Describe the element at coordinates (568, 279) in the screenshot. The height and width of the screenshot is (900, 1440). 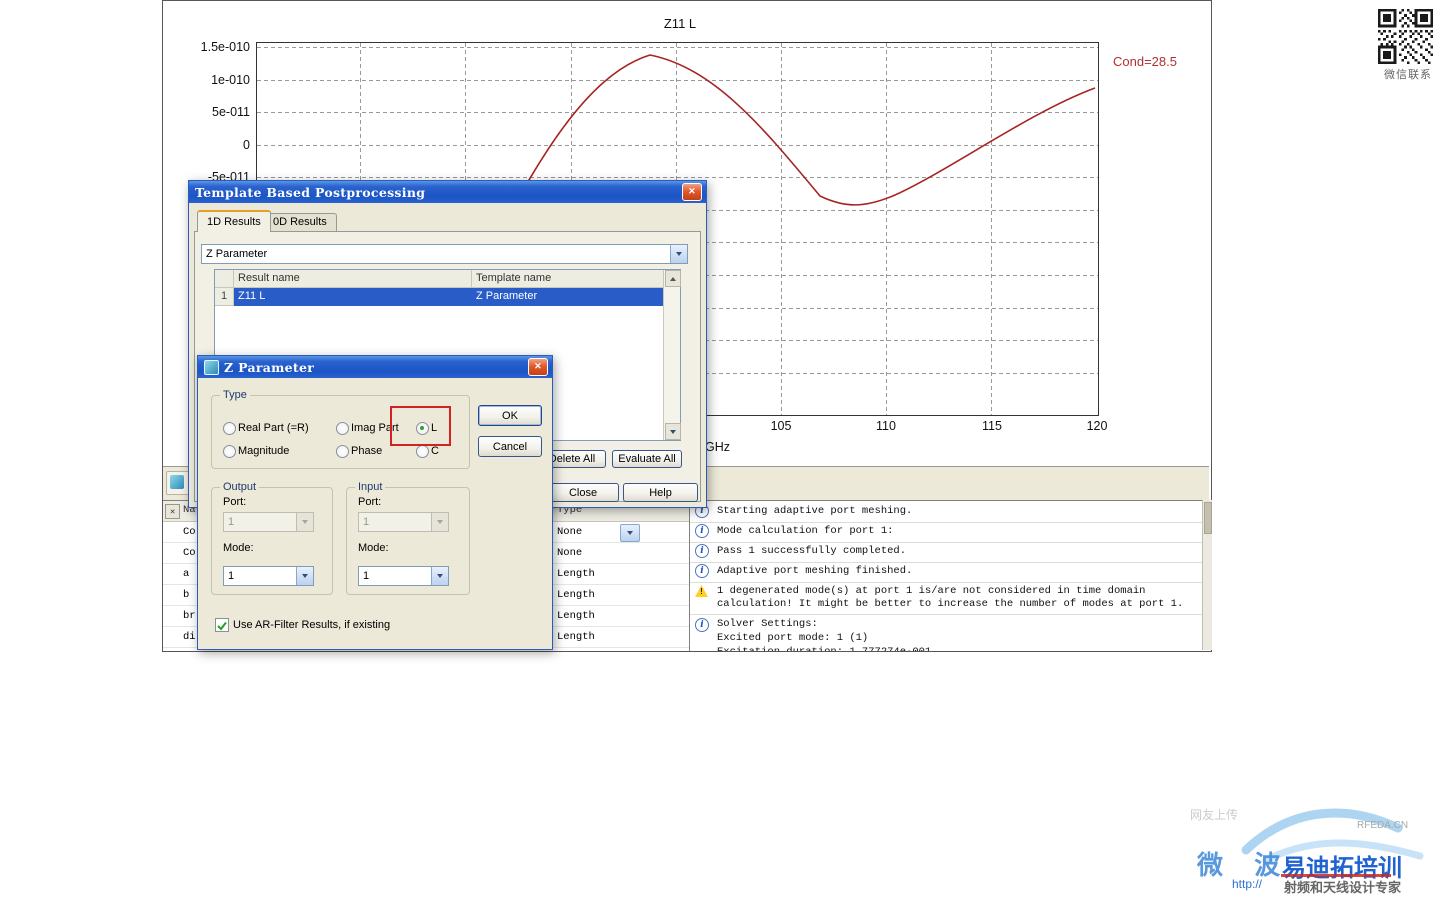
I see `col-template-name: Template name` at that location.